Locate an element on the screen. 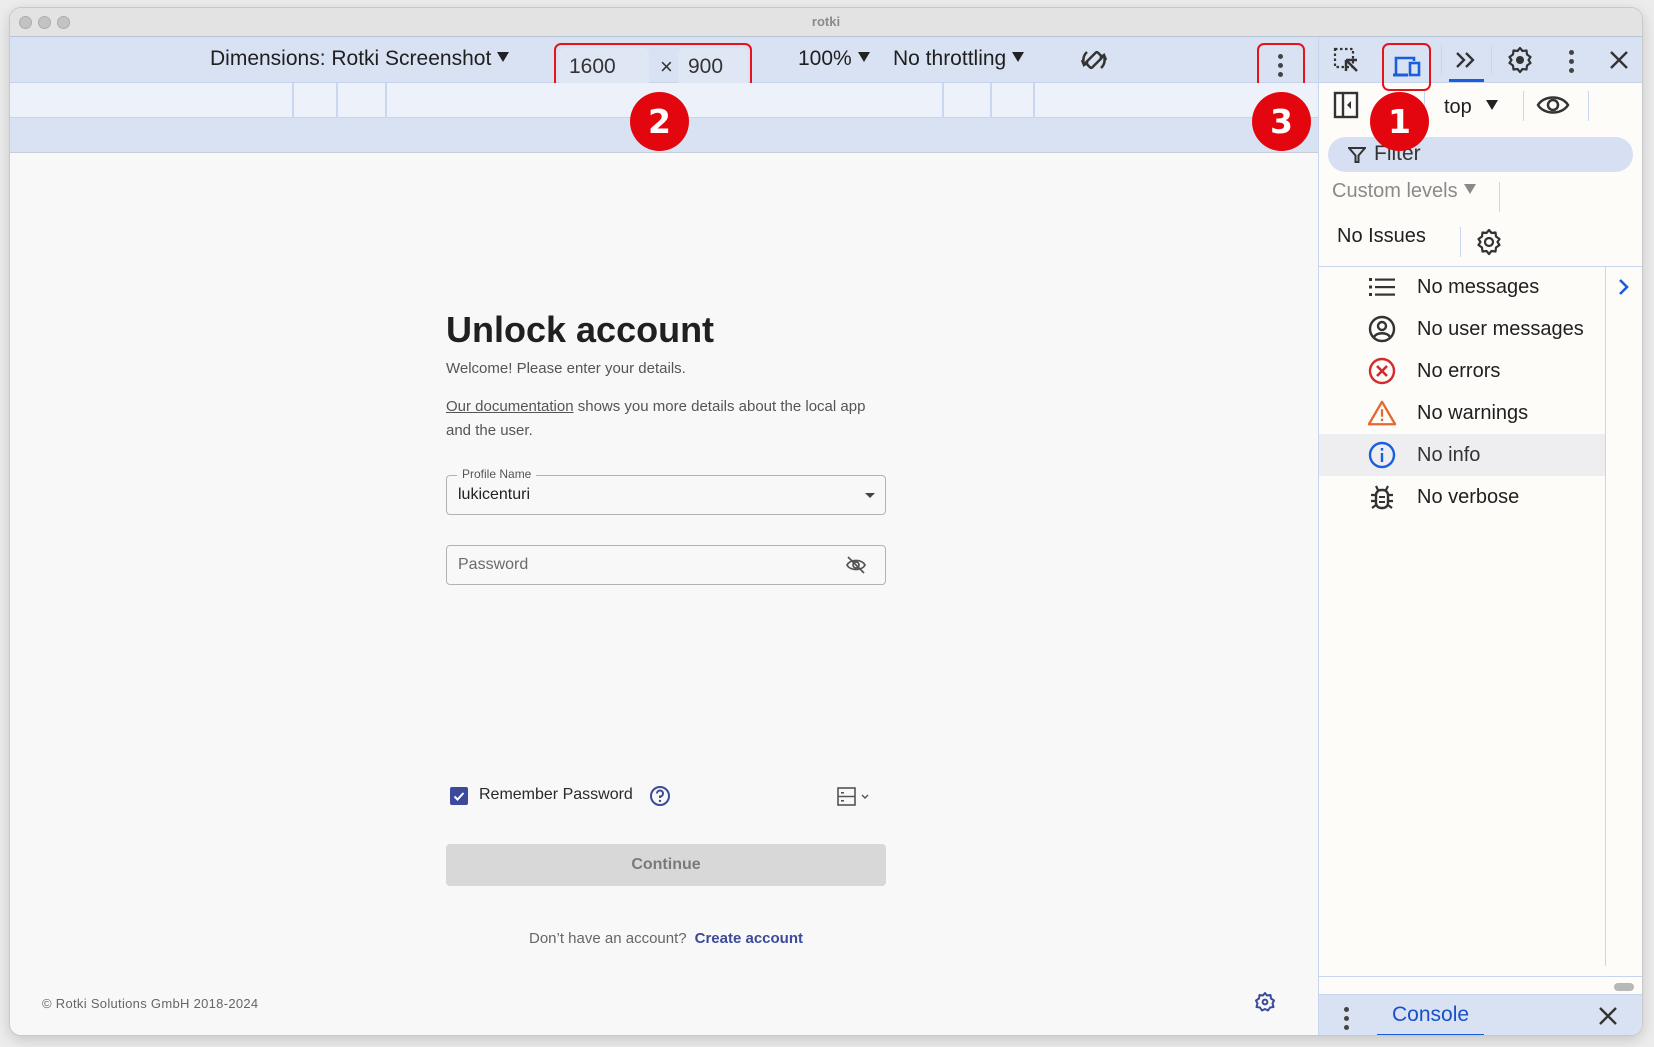 This screenshot has height=1047, width=1654. chevron-right-icon is located at coordinates (1624, 289).